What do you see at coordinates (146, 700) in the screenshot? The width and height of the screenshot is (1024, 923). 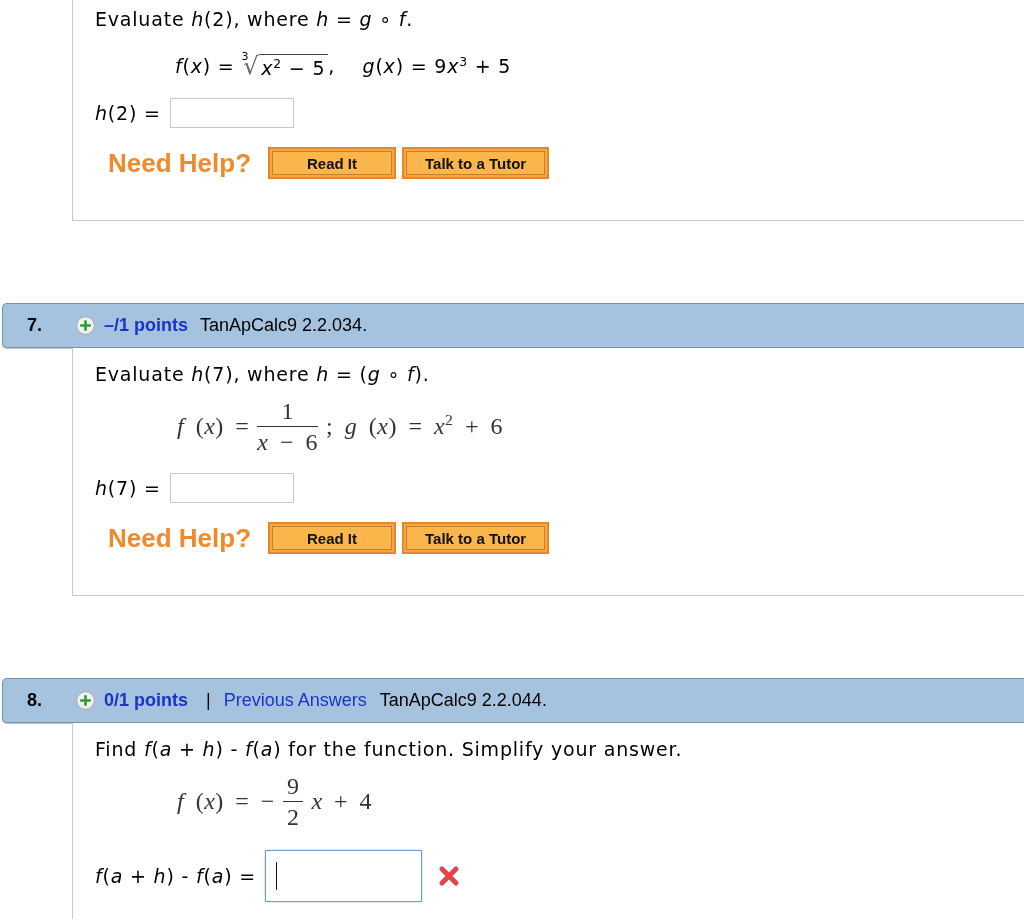 I see `points-label: 0/1 points` at bounding box center [146, 700].